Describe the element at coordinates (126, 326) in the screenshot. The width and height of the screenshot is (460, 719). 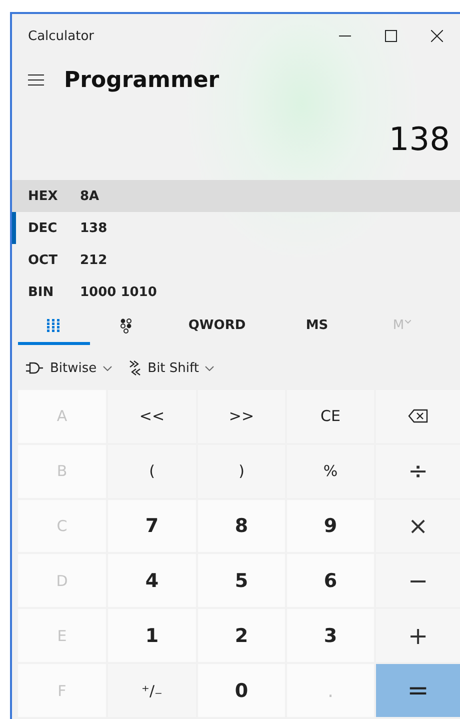
I see `dots-icon` at that location.